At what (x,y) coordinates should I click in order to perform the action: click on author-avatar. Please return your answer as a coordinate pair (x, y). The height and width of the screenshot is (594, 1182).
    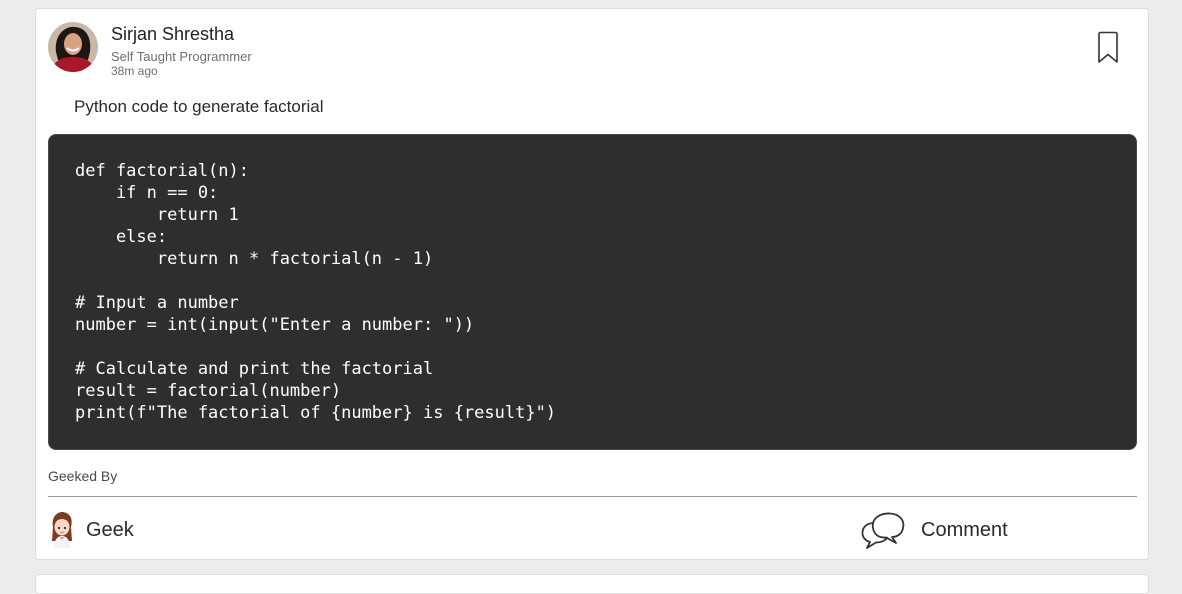
    Looking at the image, I should click on (73, 47).